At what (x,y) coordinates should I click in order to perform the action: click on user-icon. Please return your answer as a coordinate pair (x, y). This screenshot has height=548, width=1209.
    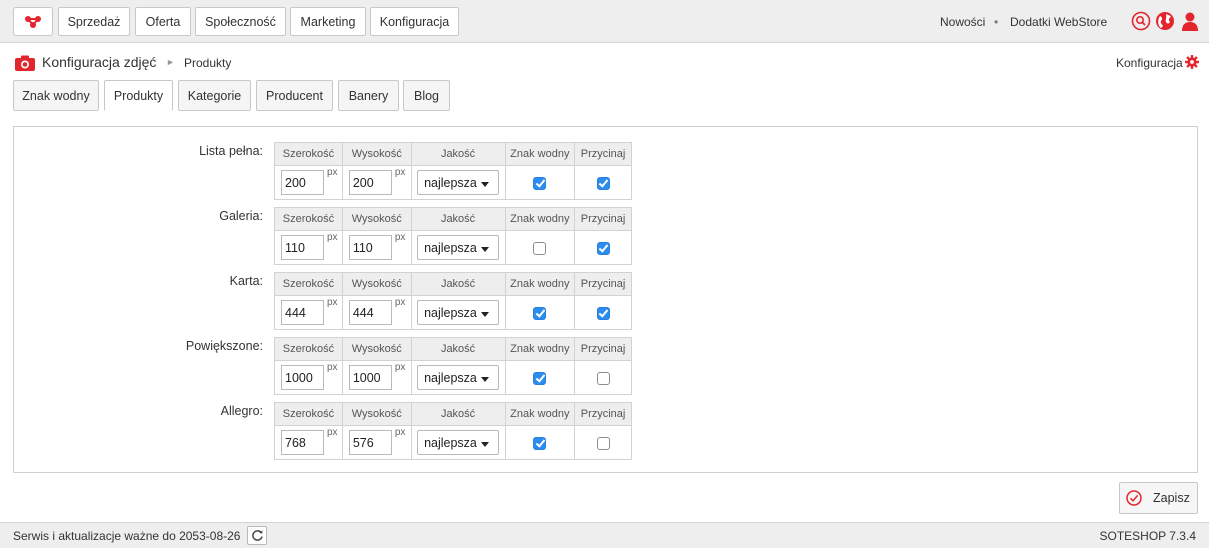
    Looking at the image, I should click on (1190, 21).